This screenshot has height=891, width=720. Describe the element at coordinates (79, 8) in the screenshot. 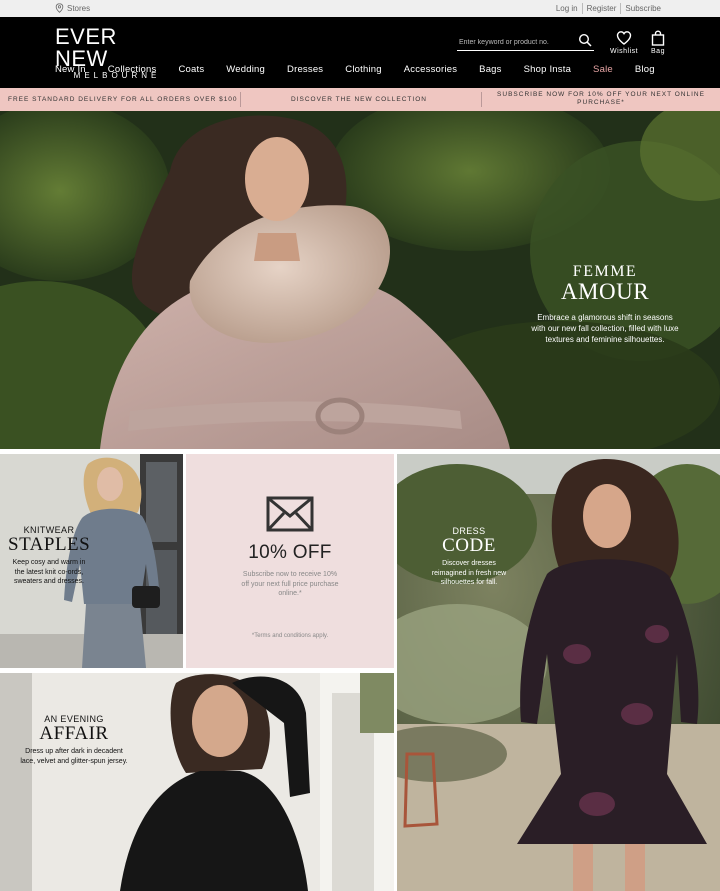

I see `stores-label: Stores` at that location.